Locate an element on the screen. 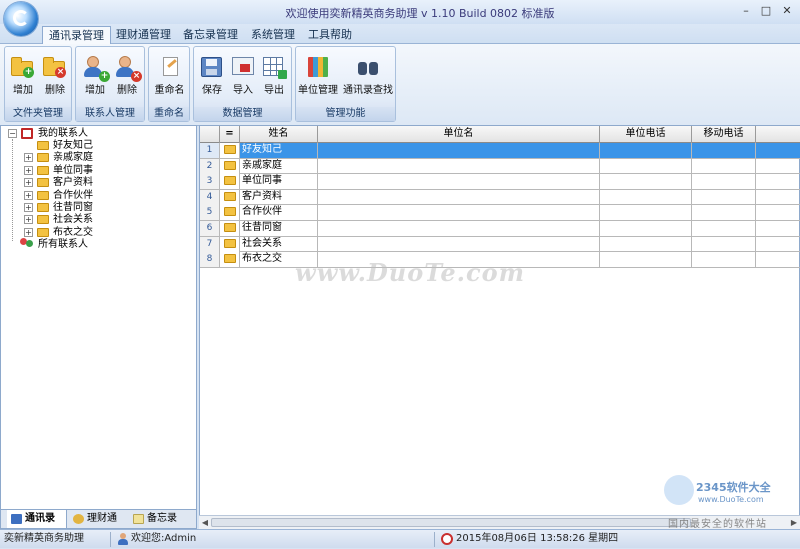 Image resolution: width=800 pixels, height=549 pixels. tab-memo: 备忘录管理 is located at coordinates (210, 35).